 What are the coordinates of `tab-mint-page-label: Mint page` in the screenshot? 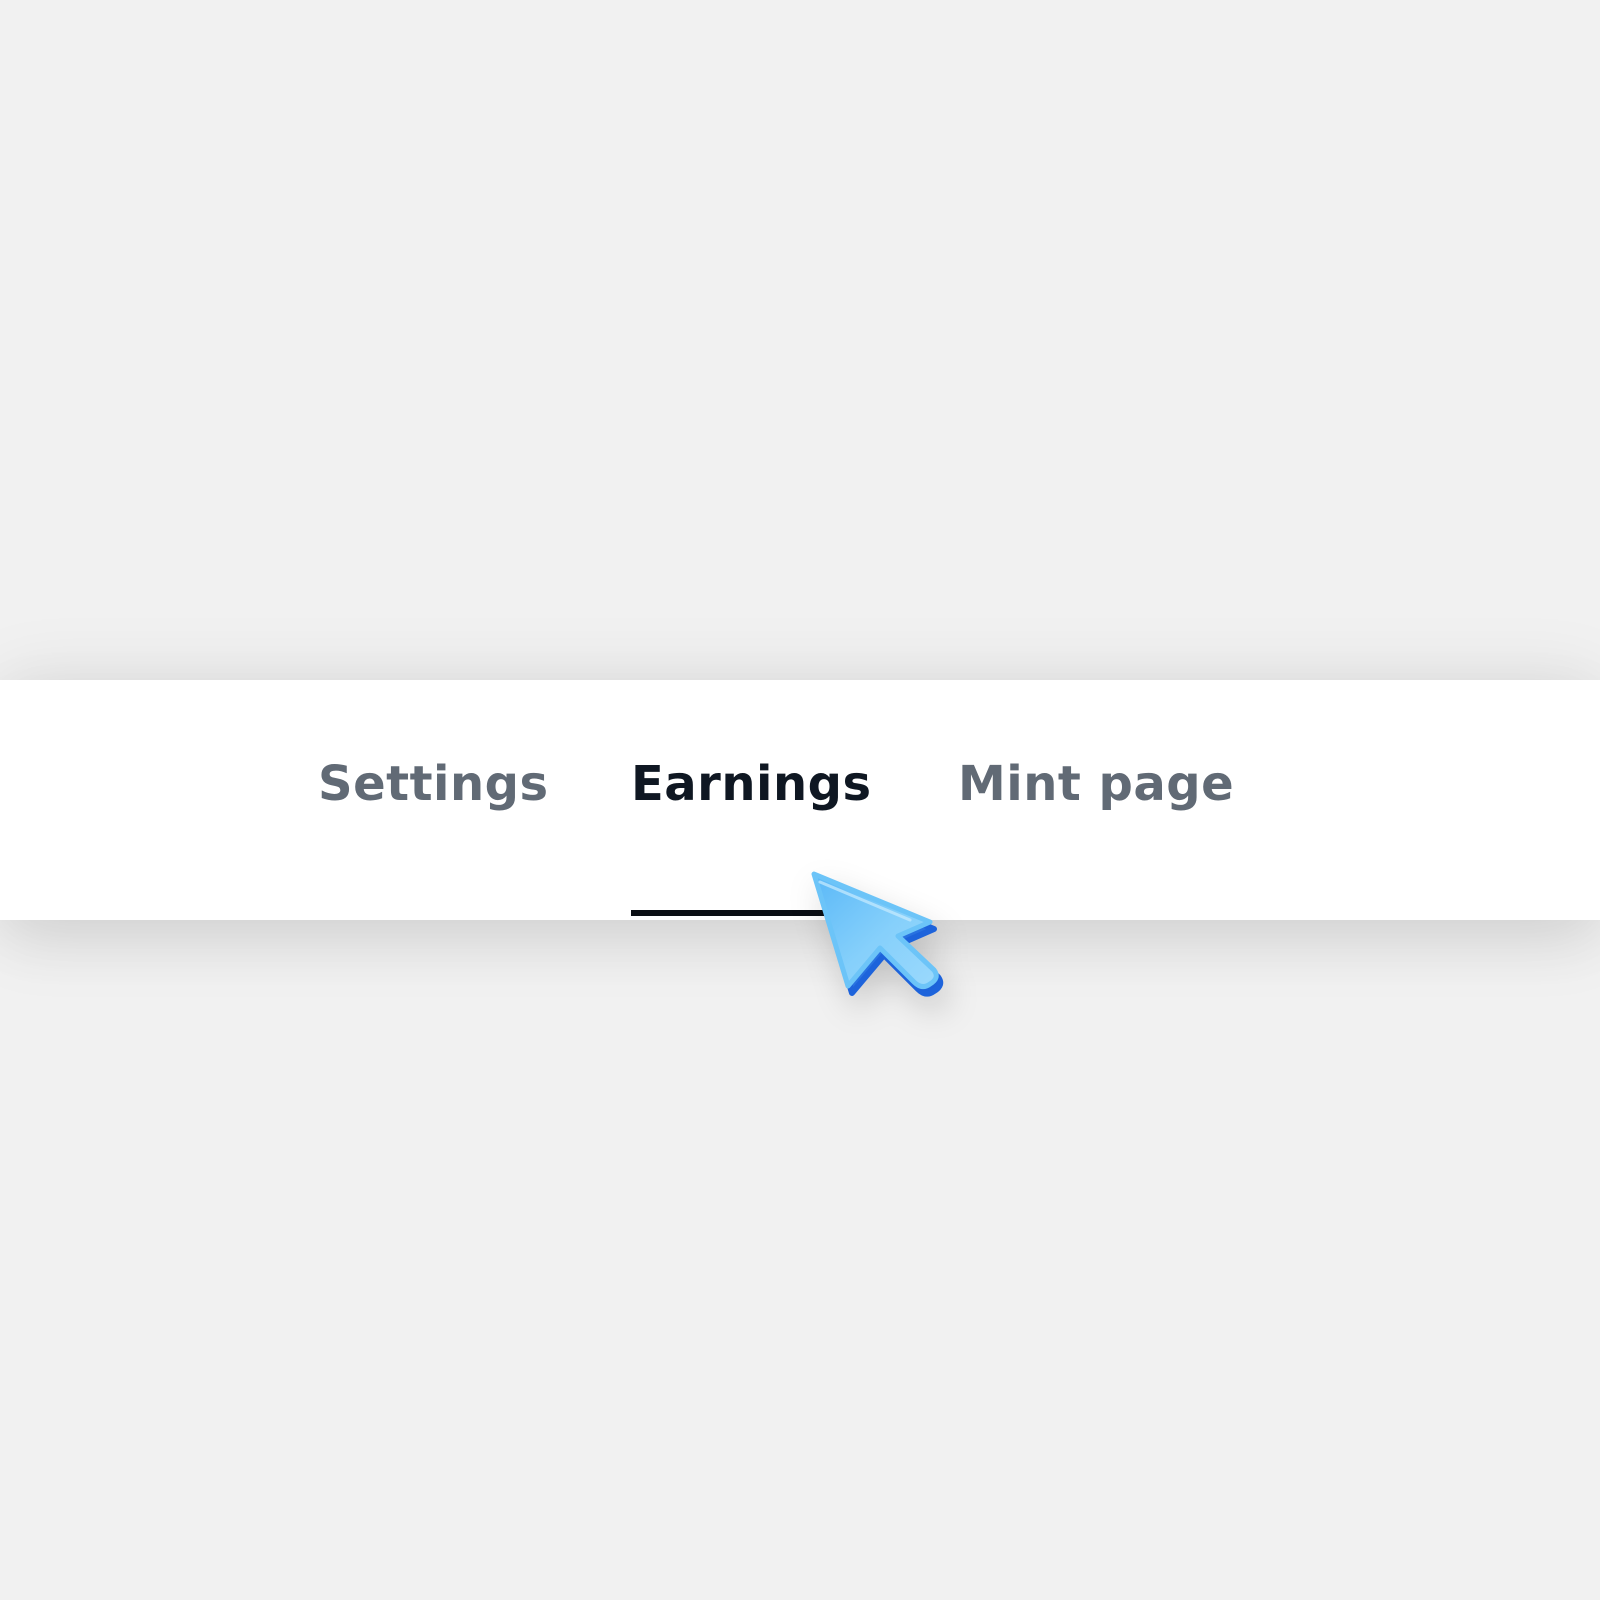 It's located at (1096, 784).